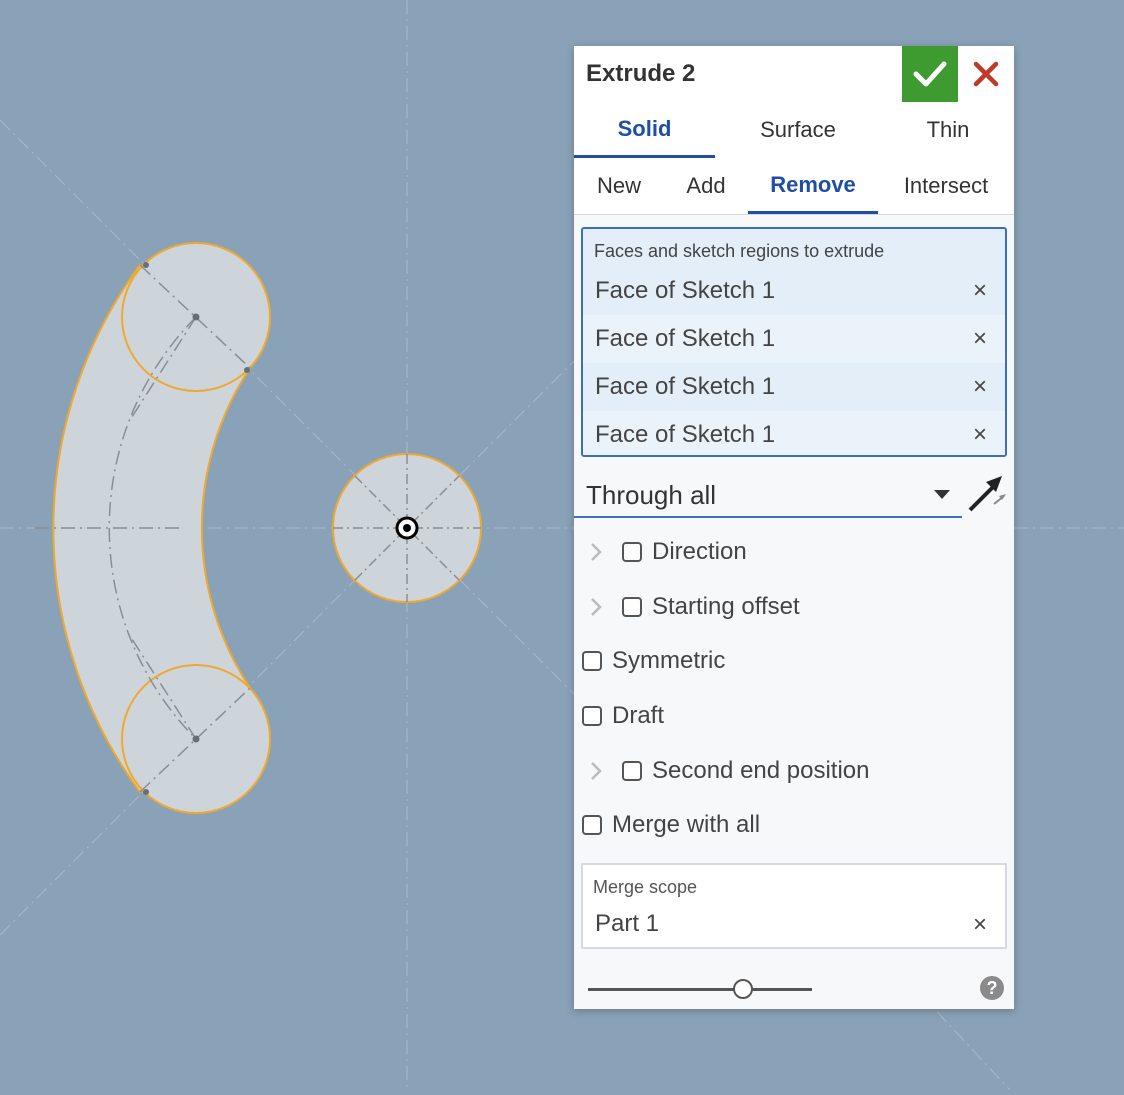 The width and height of the screenshot is (1124, 1095). Describe the element at coordinates (992, 988) in the screenshot. I see `help-icon: ?` at that location.